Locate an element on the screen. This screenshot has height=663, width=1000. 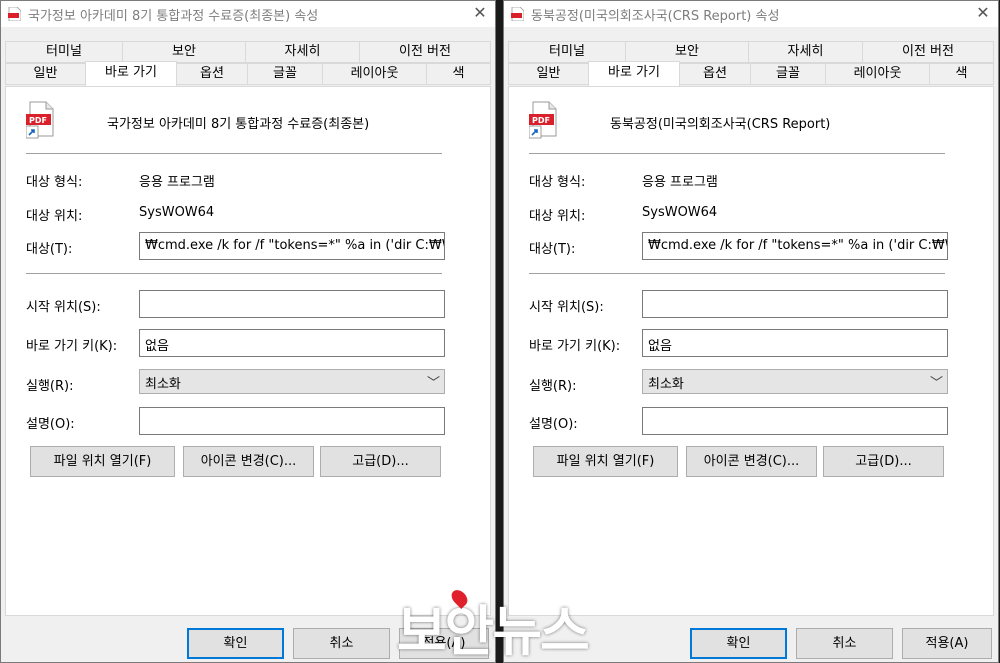
watermark: 보안뉴스 is located at coordinates (493, 631).